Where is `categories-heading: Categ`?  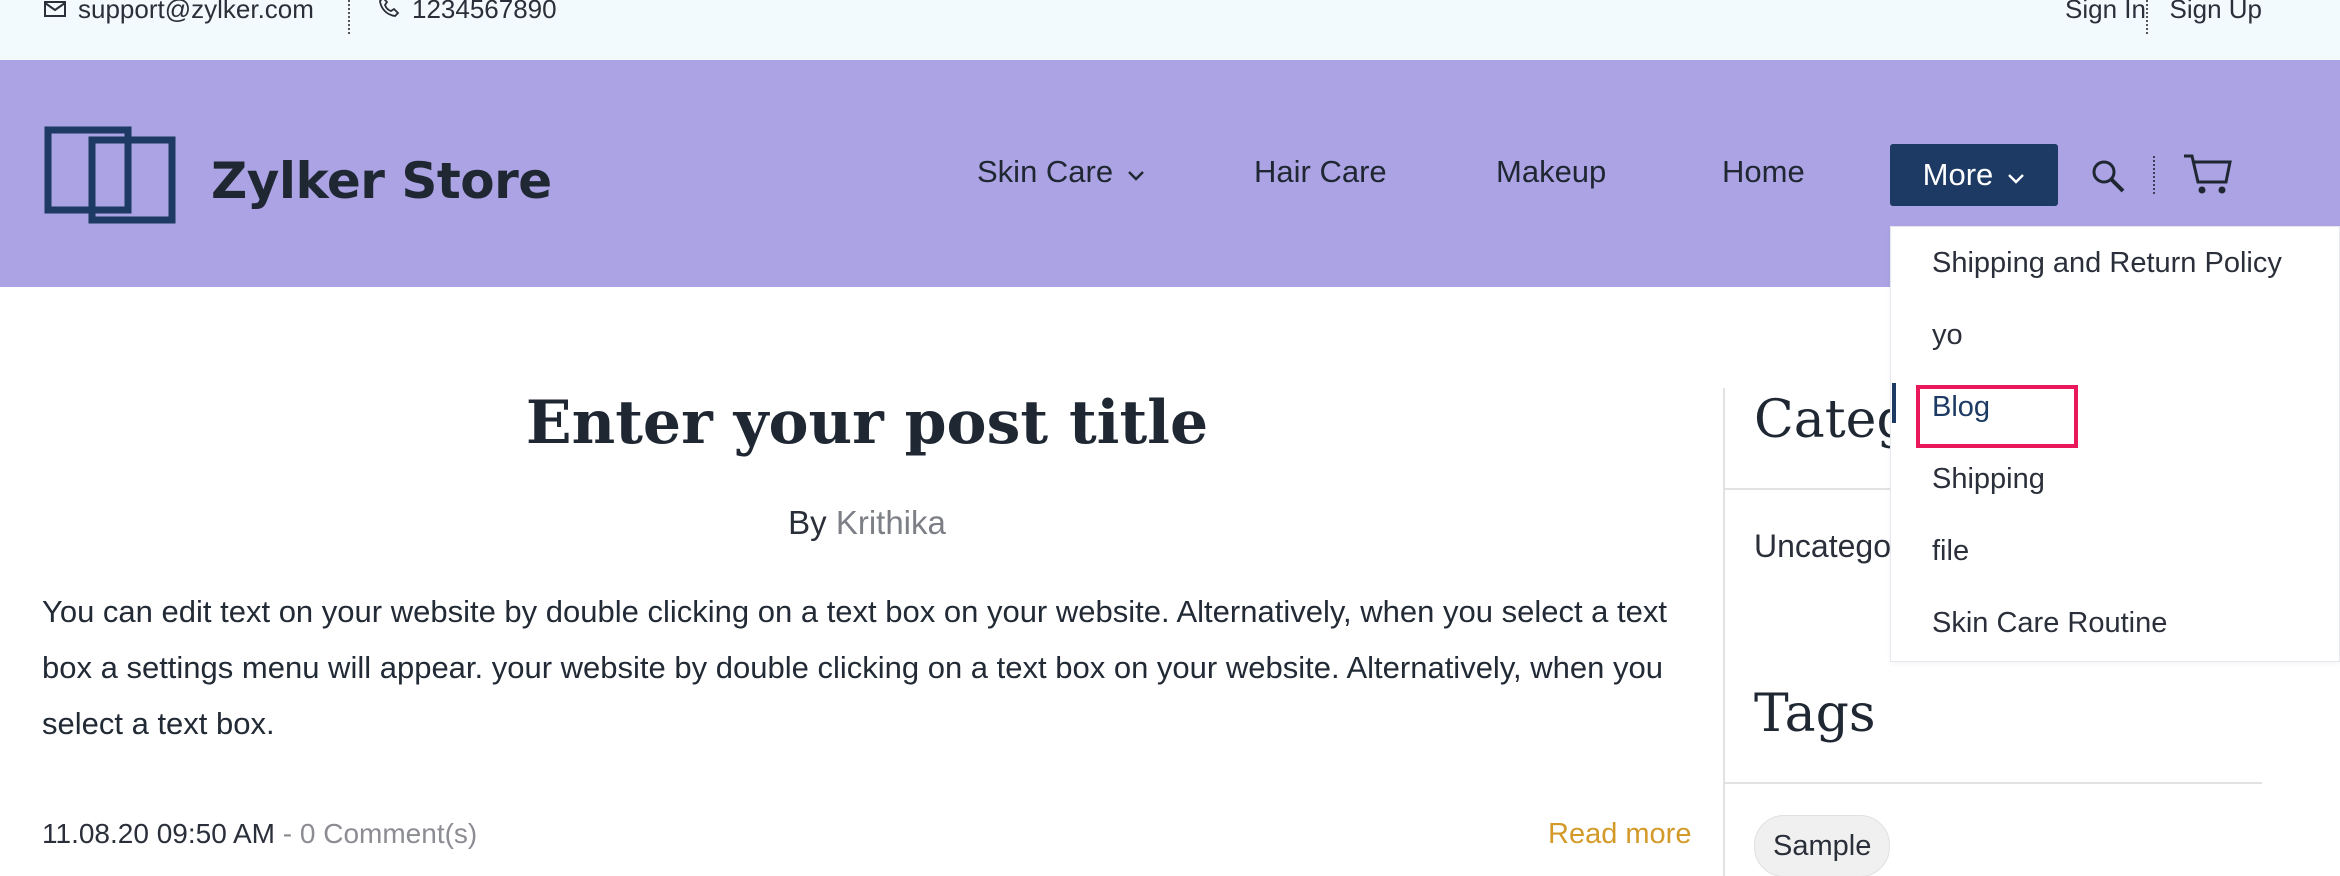 categories-heading: Categ is located at coordinates (1832, 420).